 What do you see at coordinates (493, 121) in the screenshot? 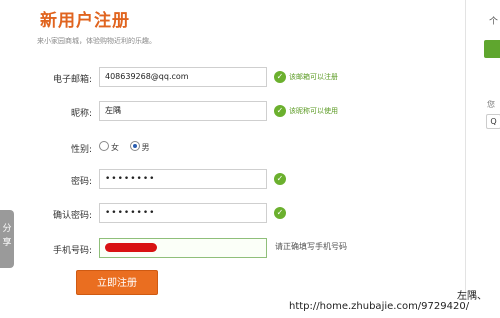
I see `qq-icon: Q` at bounding box center [493, 121].